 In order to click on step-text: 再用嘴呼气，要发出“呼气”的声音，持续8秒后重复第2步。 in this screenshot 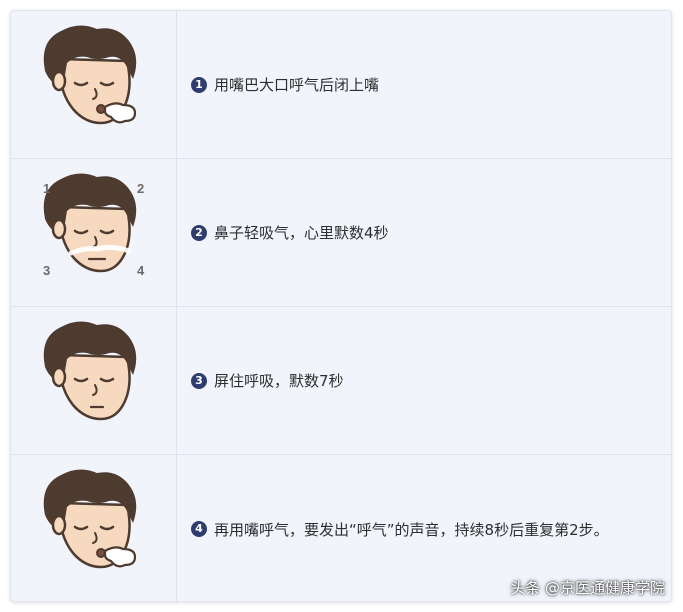, I will do `click(411, 529)`.